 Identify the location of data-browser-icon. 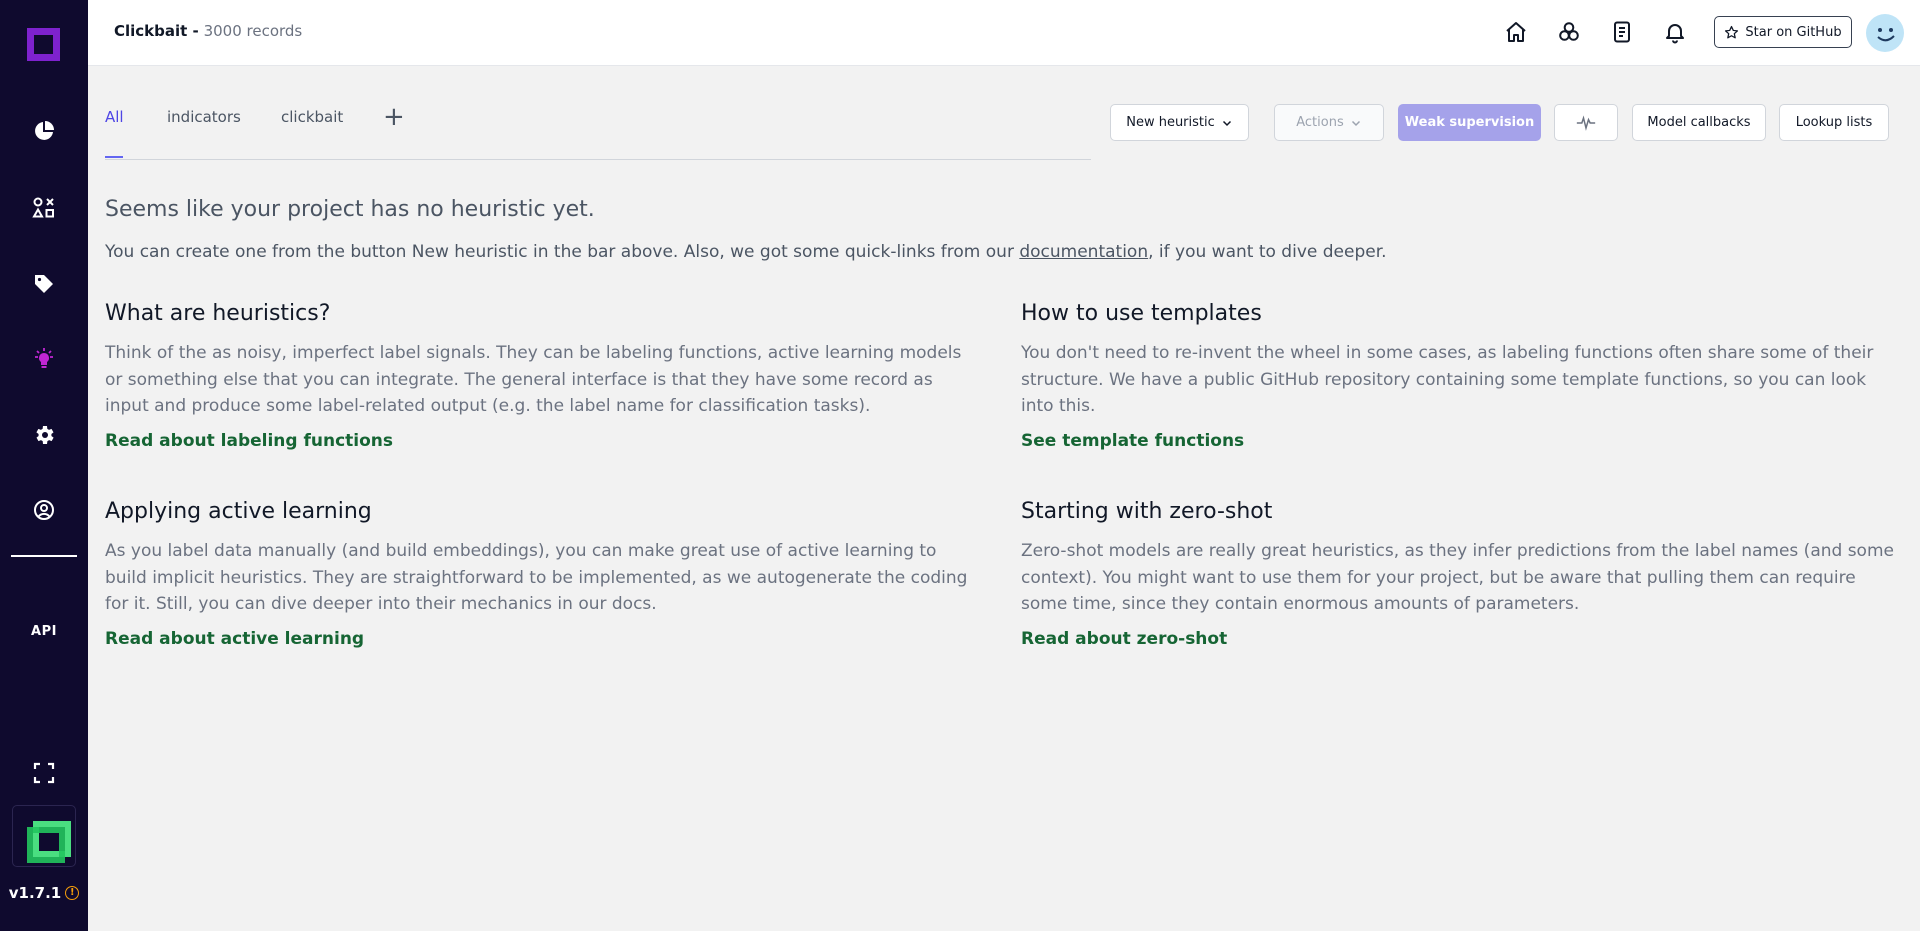
(44, 208).